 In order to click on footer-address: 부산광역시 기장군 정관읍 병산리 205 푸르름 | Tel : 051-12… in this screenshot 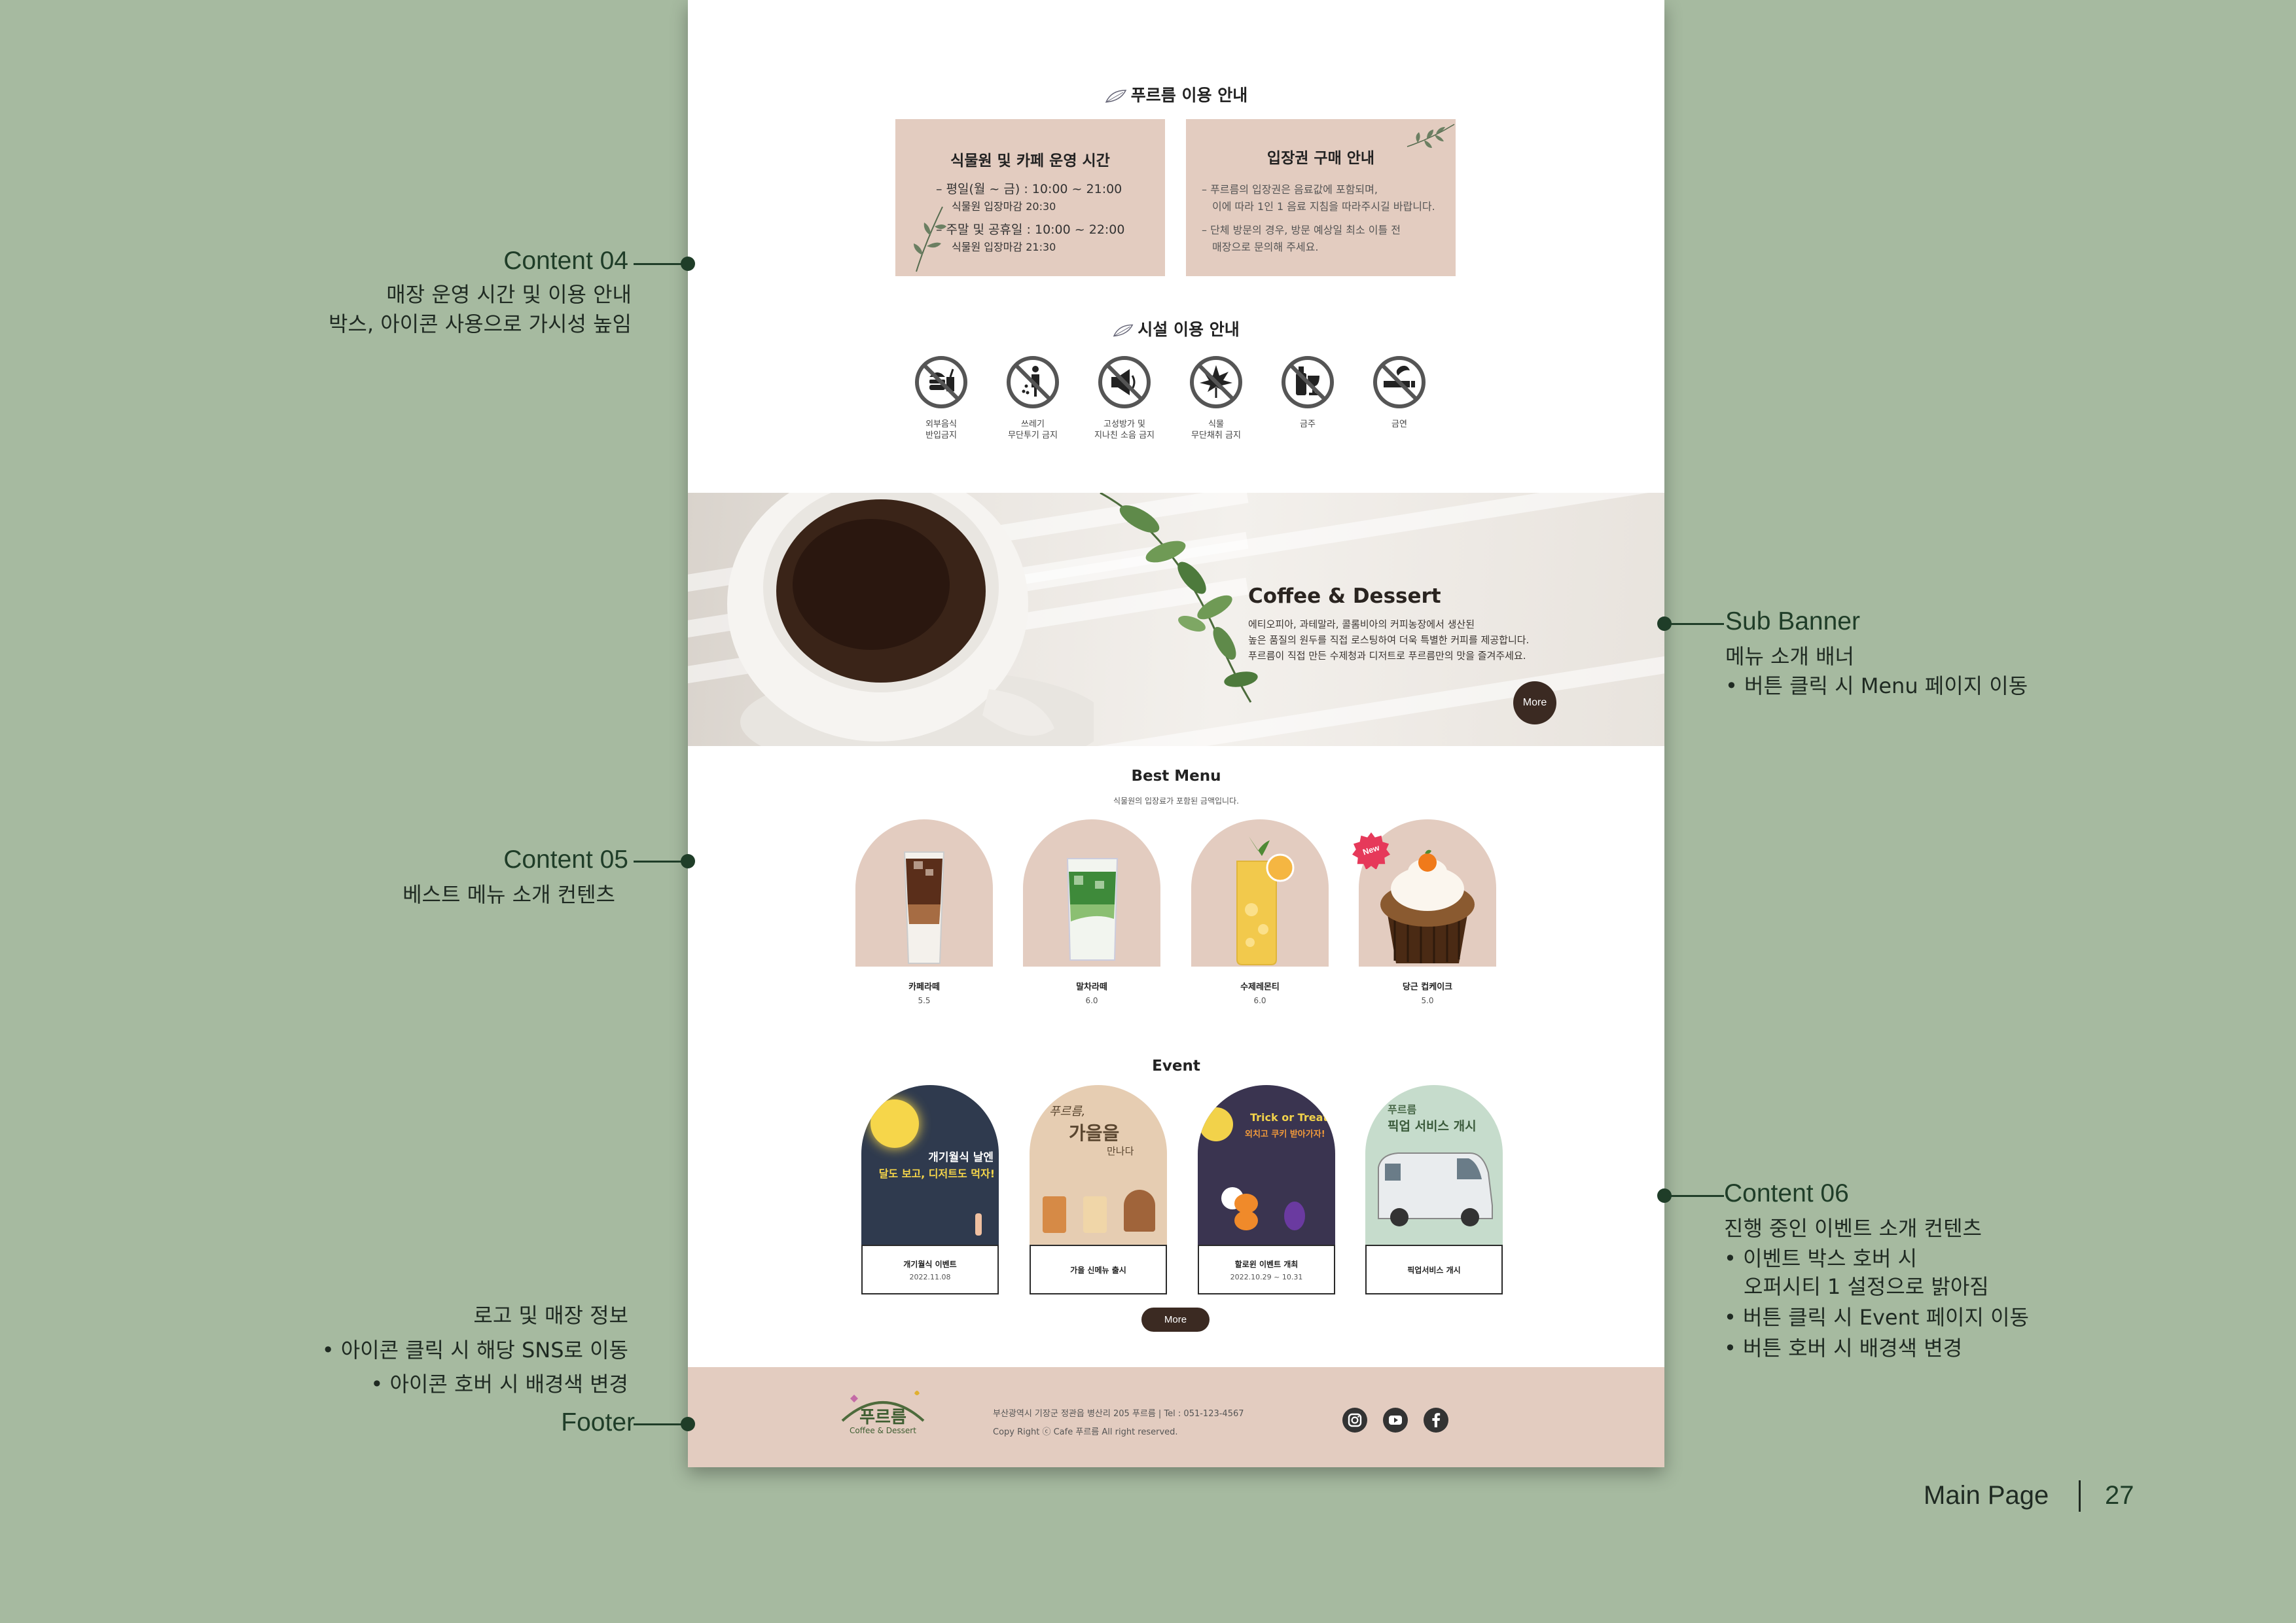, I will do `click(1118, 1414)`.